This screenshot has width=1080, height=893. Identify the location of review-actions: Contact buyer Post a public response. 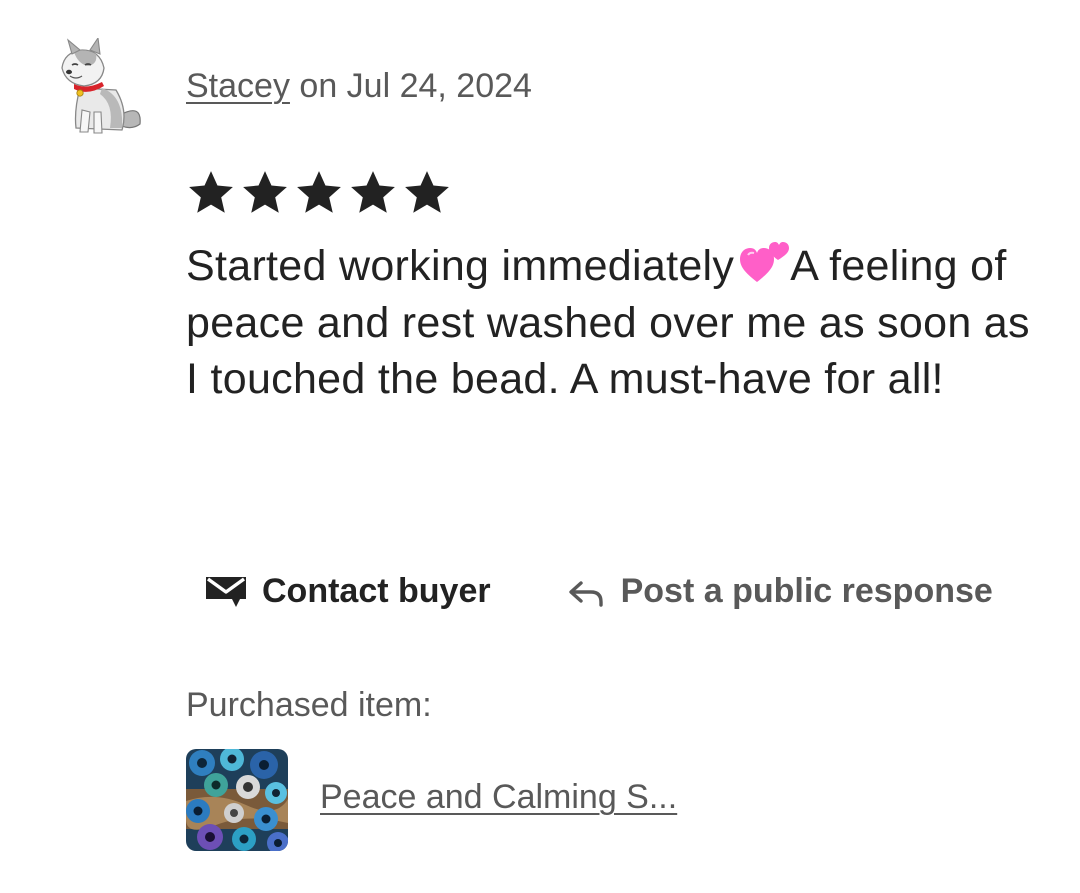
(598, 591).